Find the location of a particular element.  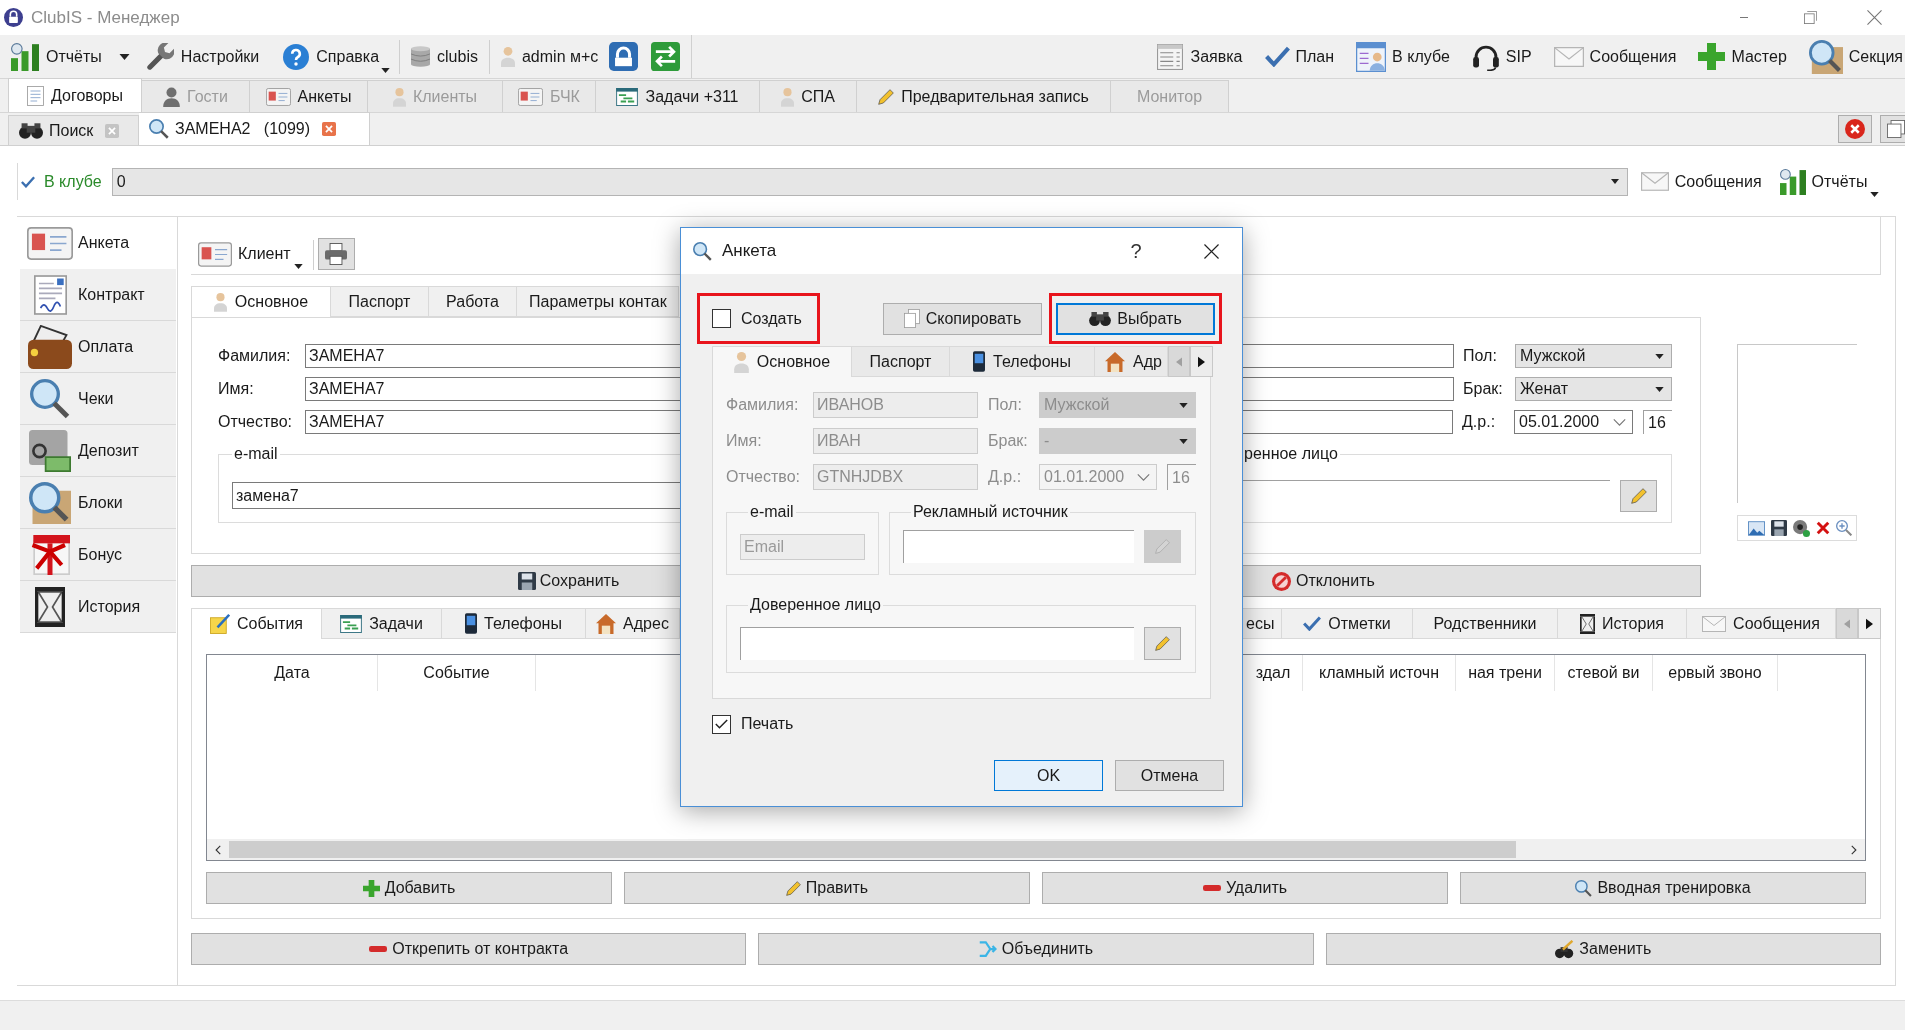

filter-label: В клубе is located at coordinates (73, 181).